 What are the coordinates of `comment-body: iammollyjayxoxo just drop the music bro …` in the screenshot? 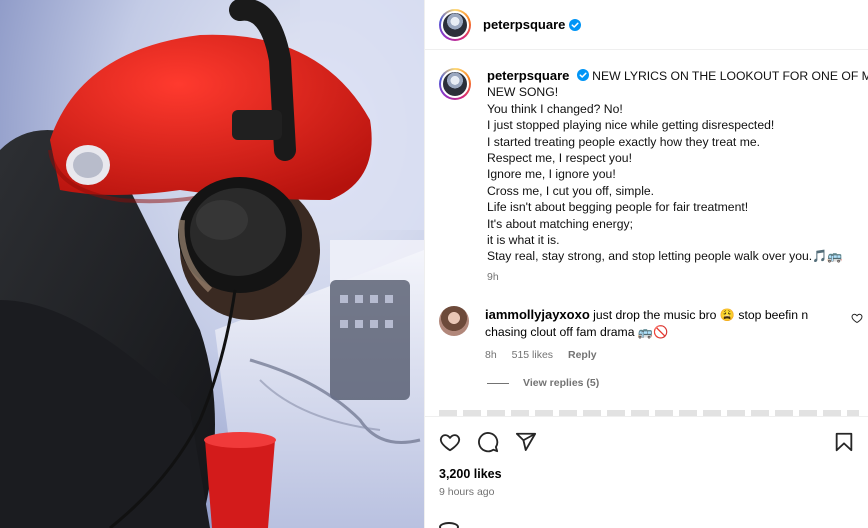 It's located at (660, 335).